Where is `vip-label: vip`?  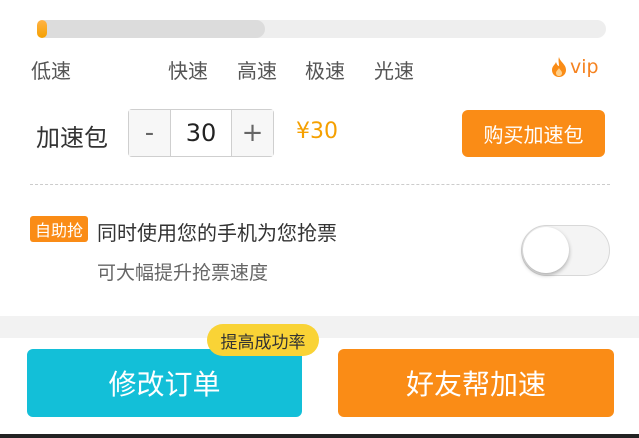 vip-label: vip is located at coordinates (584, 67).